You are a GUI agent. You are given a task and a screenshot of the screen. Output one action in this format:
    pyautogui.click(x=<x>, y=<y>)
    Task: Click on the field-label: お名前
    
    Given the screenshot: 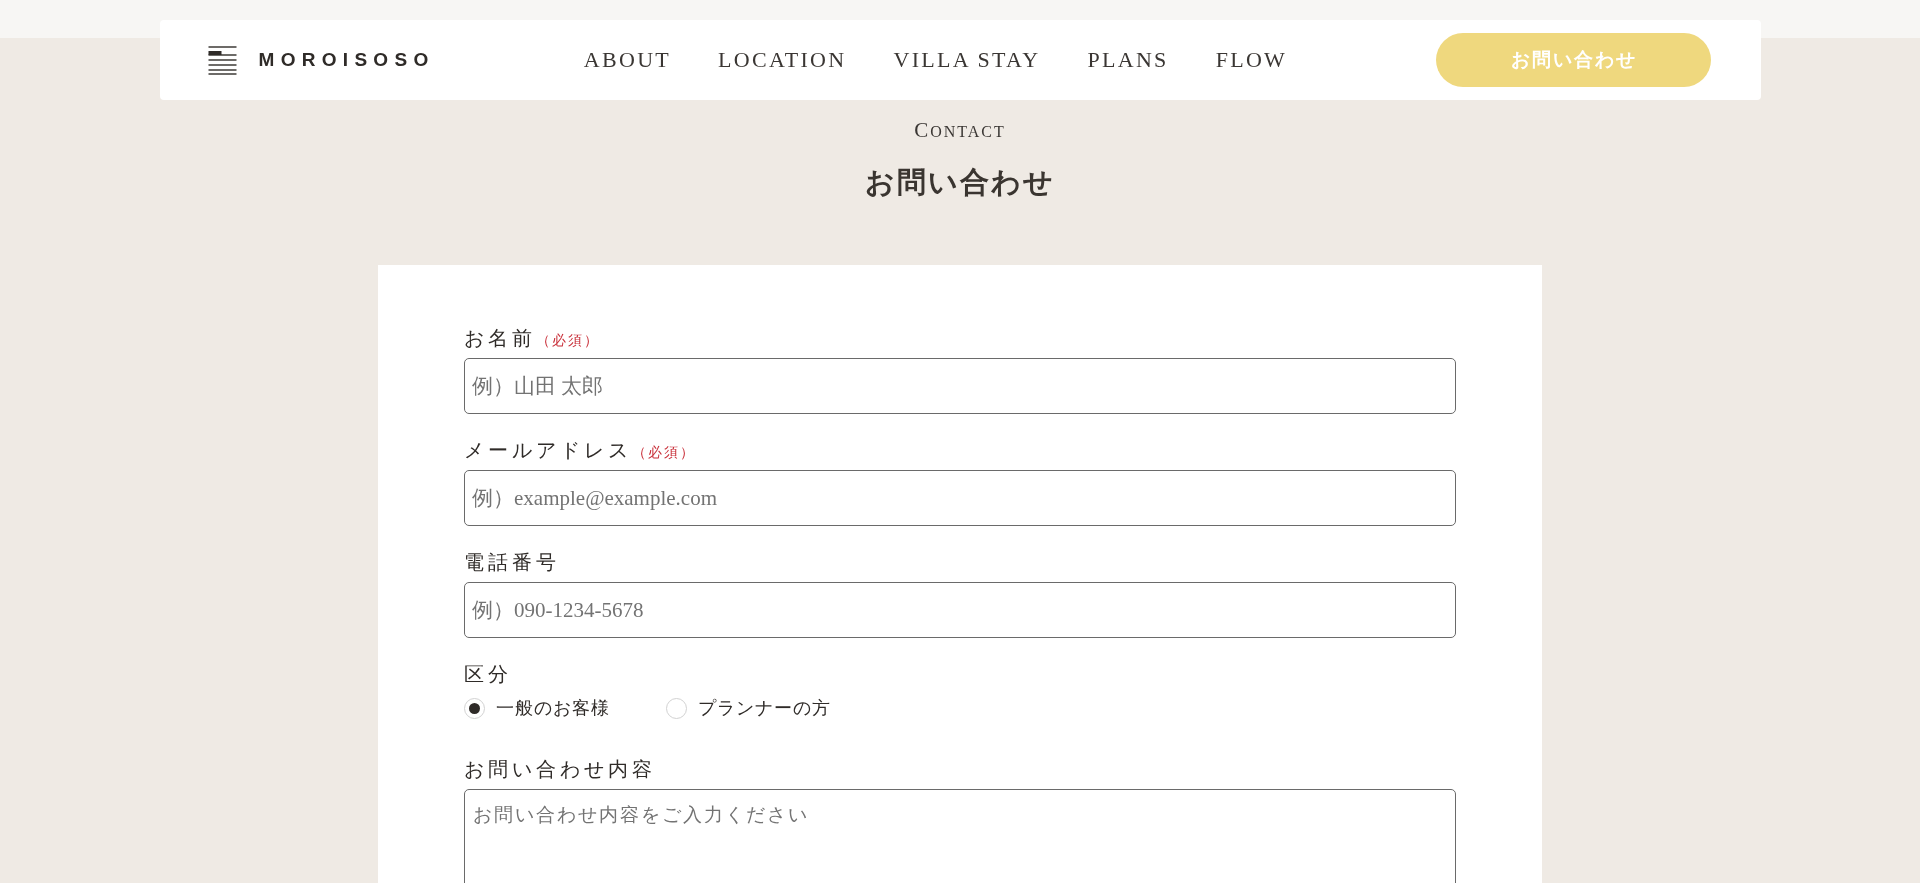 What is the action you would take?
    pyautogui.click(x=500, y=338)
    